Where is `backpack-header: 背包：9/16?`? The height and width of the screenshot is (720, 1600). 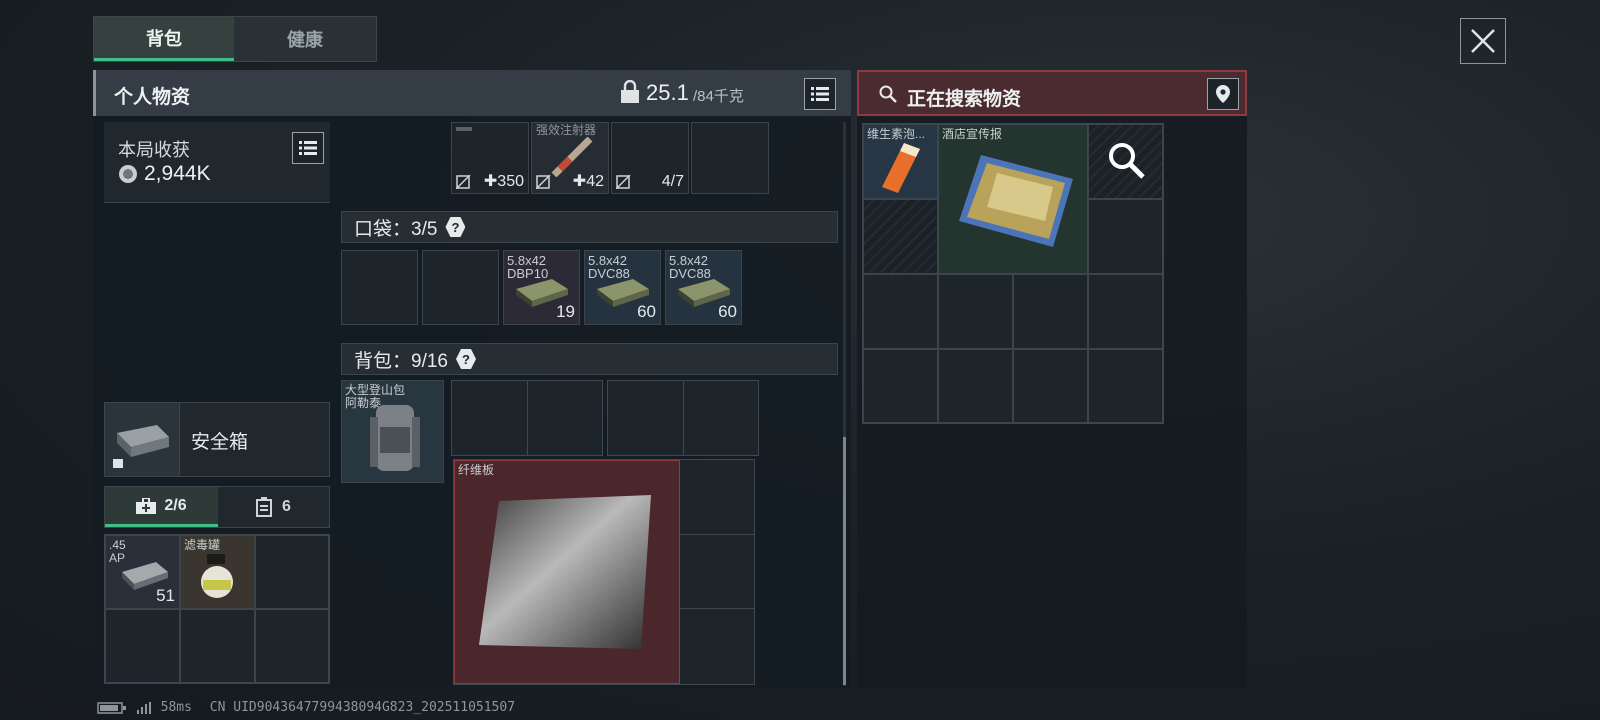 backpack-header: 背包：9/16? is located at coordinates (589, 359).